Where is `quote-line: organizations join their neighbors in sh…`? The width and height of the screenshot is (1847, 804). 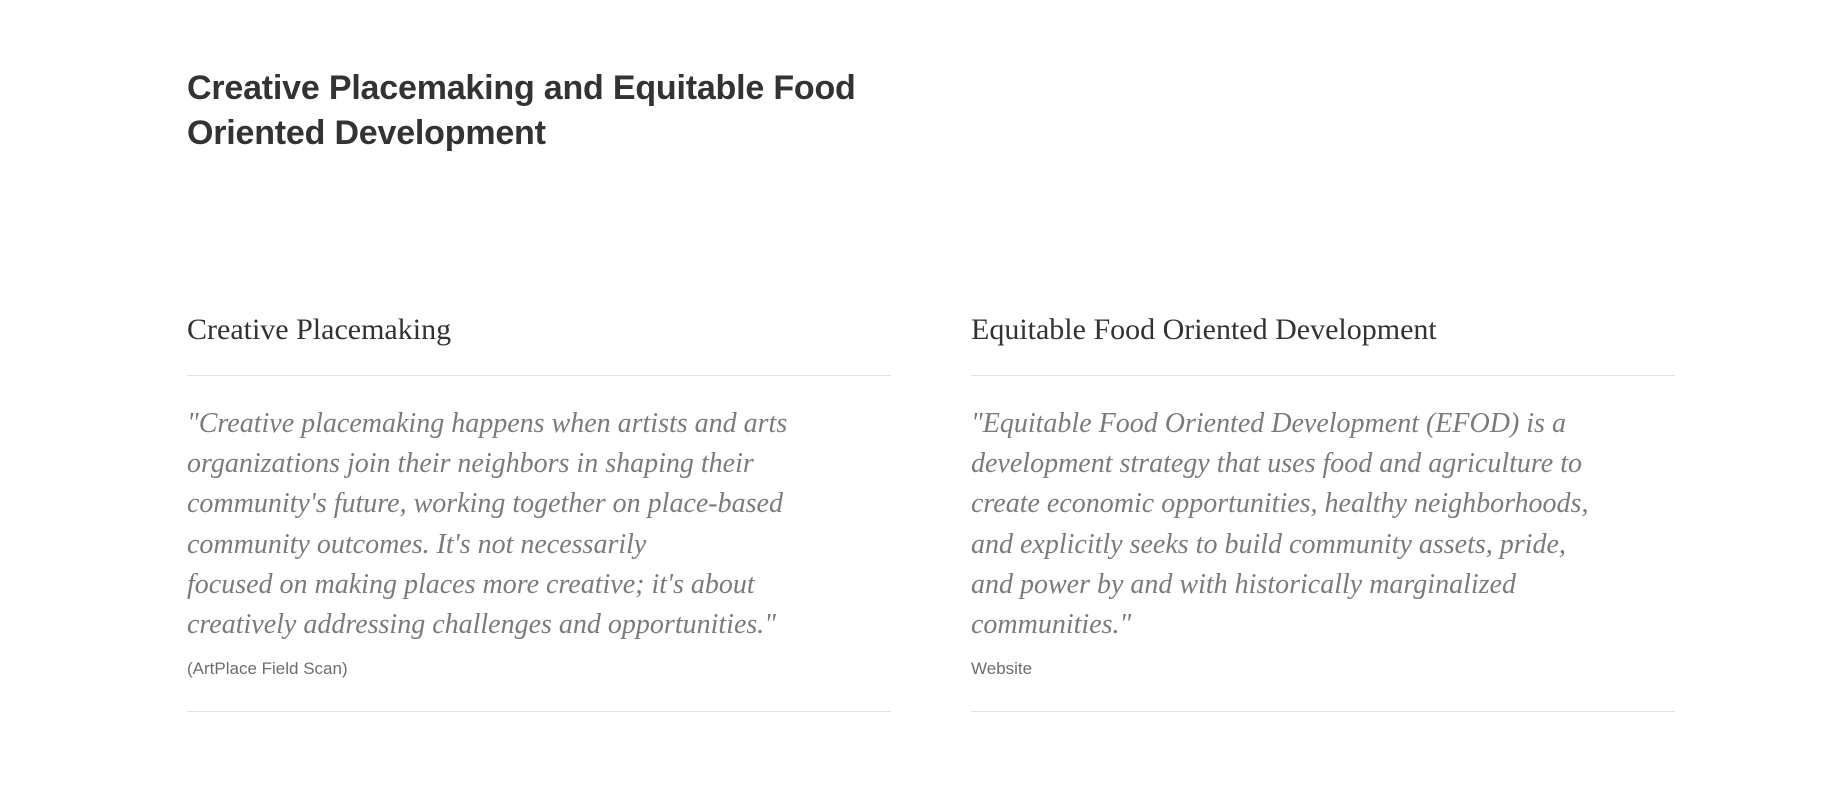
quote-line: organizations join their neighbors in sh… is located at coordinates (470, 464).